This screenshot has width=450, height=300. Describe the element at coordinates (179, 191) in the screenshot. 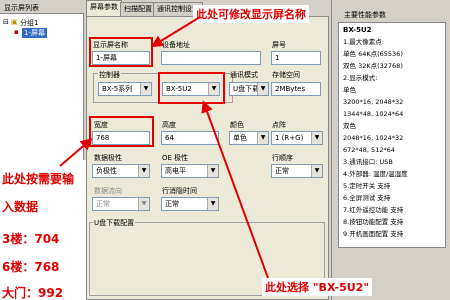

I see `blank-time-label: 行消隐时间` at that location.